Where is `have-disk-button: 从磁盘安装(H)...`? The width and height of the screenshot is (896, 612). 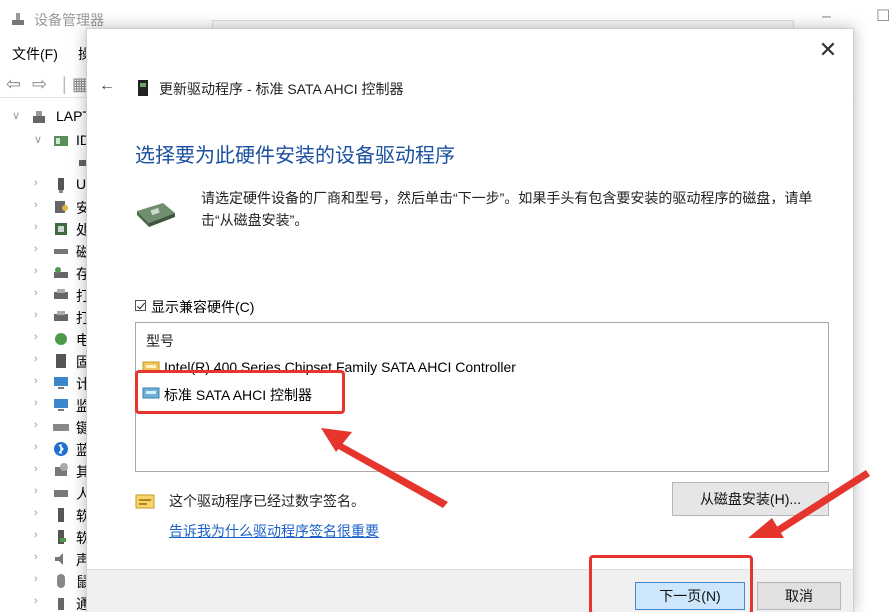 have-disk-button: 从磁盘安装(H)... is located at coordinates (750, 499).